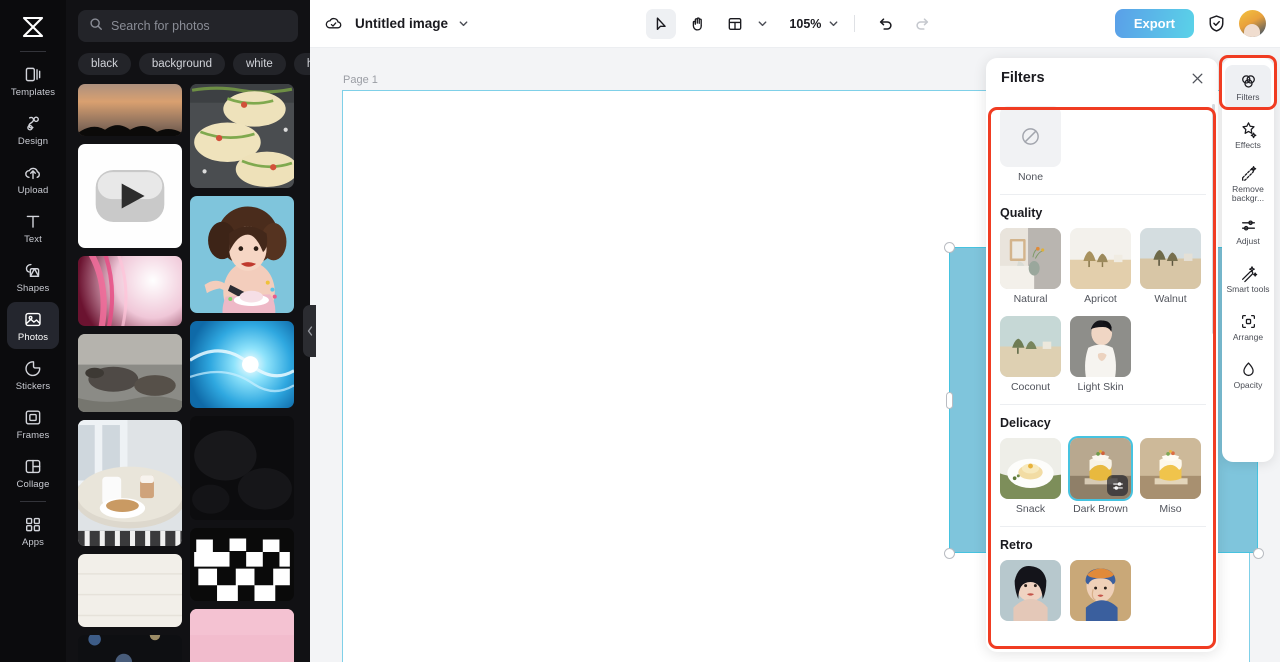 The height and width of the screenshot is (662, 1280). Describe the element at coordinates (1030, 592) in the screenshot. I see `filter-item-portrait-retro-cool` at that location.